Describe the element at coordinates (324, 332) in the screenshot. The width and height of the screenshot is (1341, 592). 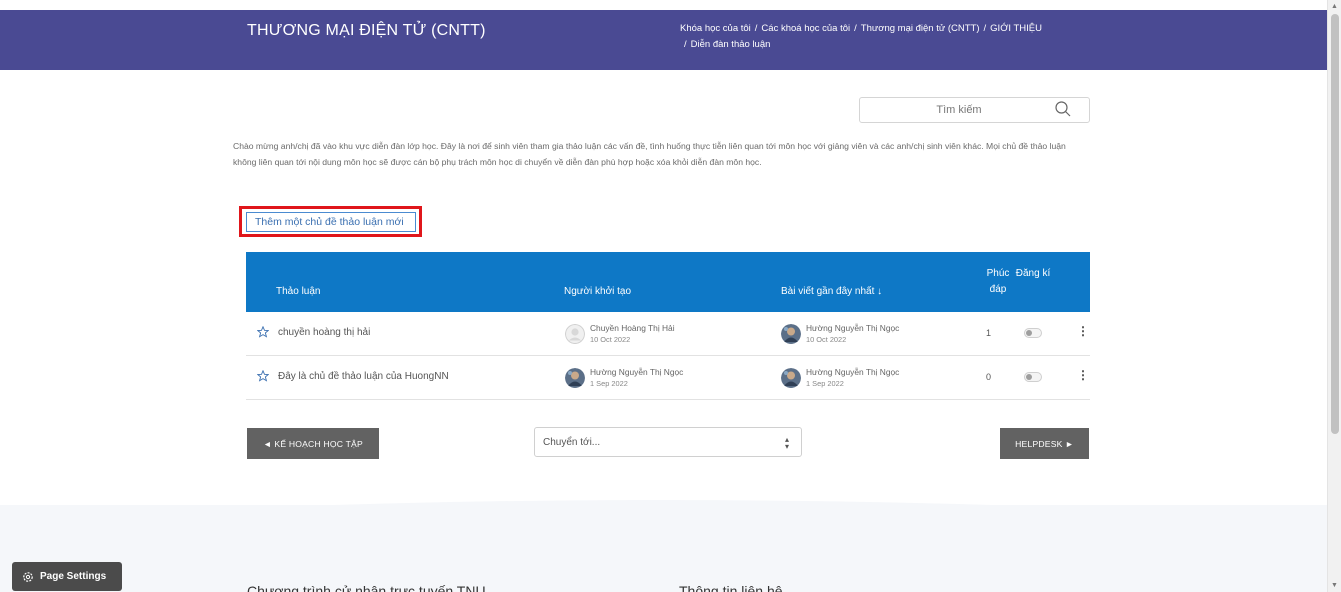
I see `discussion-topic-link: chuyền hoàng thị hải` at that location.